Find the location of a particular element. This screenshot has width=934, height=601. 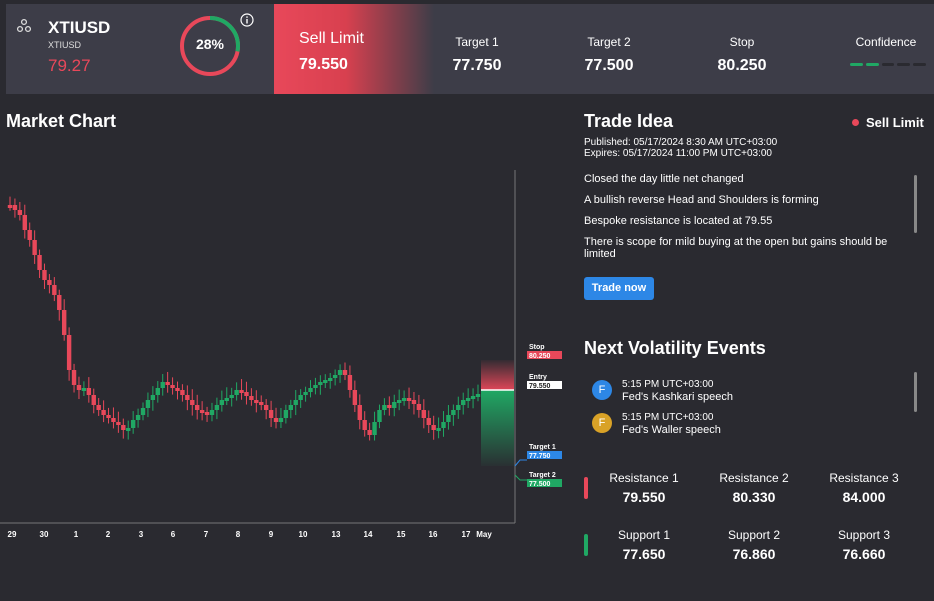

x-tick-label: 8 is located at coordinates (238, 534).